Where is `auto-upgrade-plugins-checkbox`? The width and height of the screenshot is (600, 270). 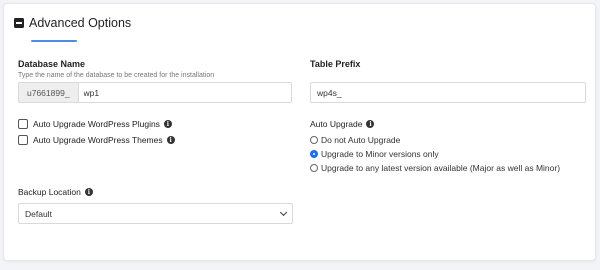
auto-upgrade-plugins-checkbox is located at coordinates (23, 124).